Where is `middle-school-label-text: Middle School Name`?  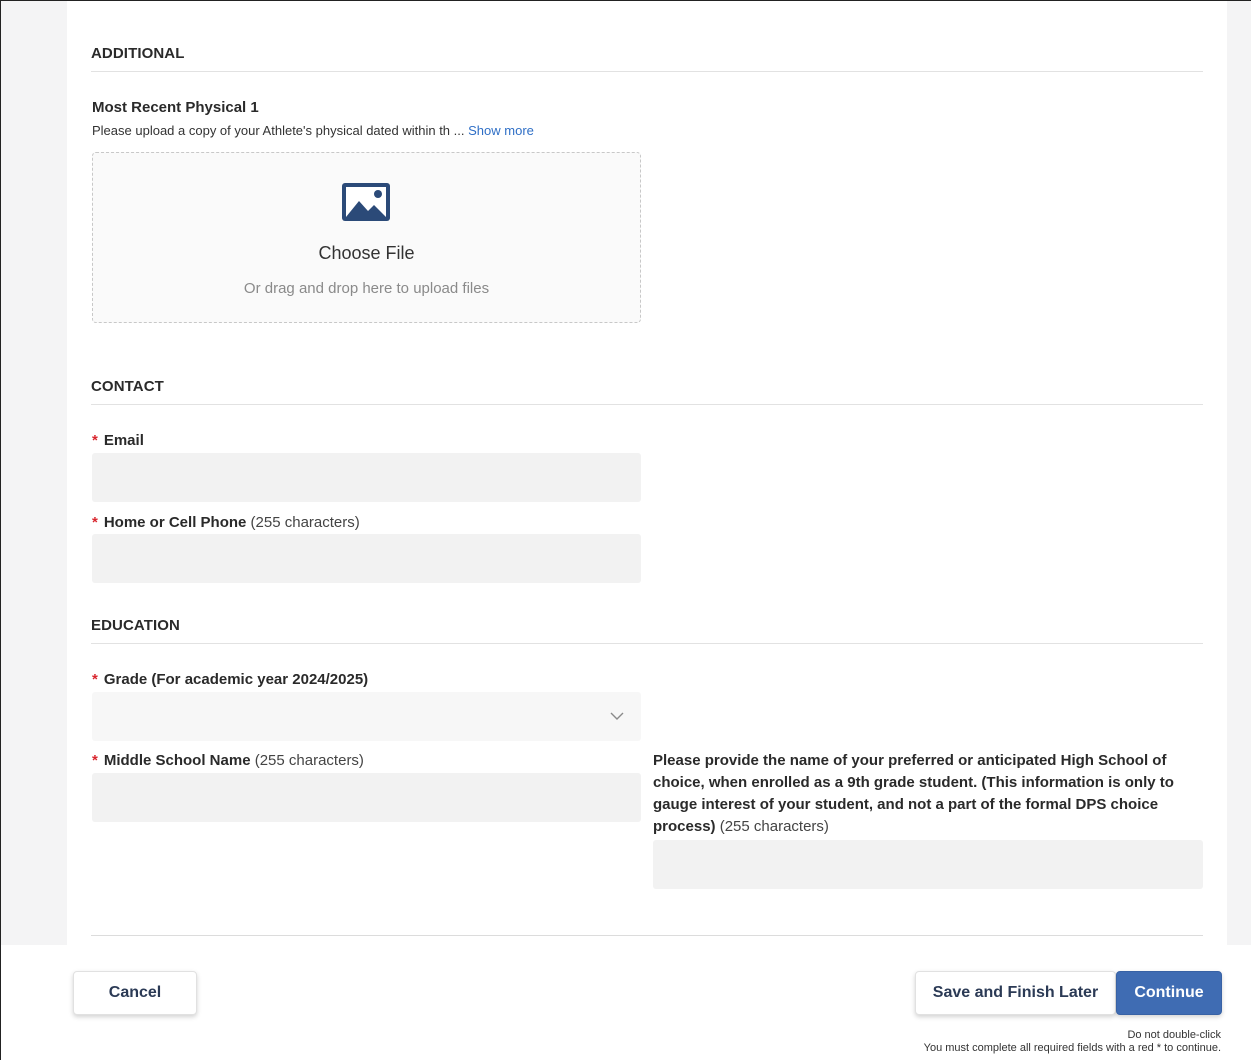
middle-school-label-text: Middle School Name is located at coordinates (177, 760).